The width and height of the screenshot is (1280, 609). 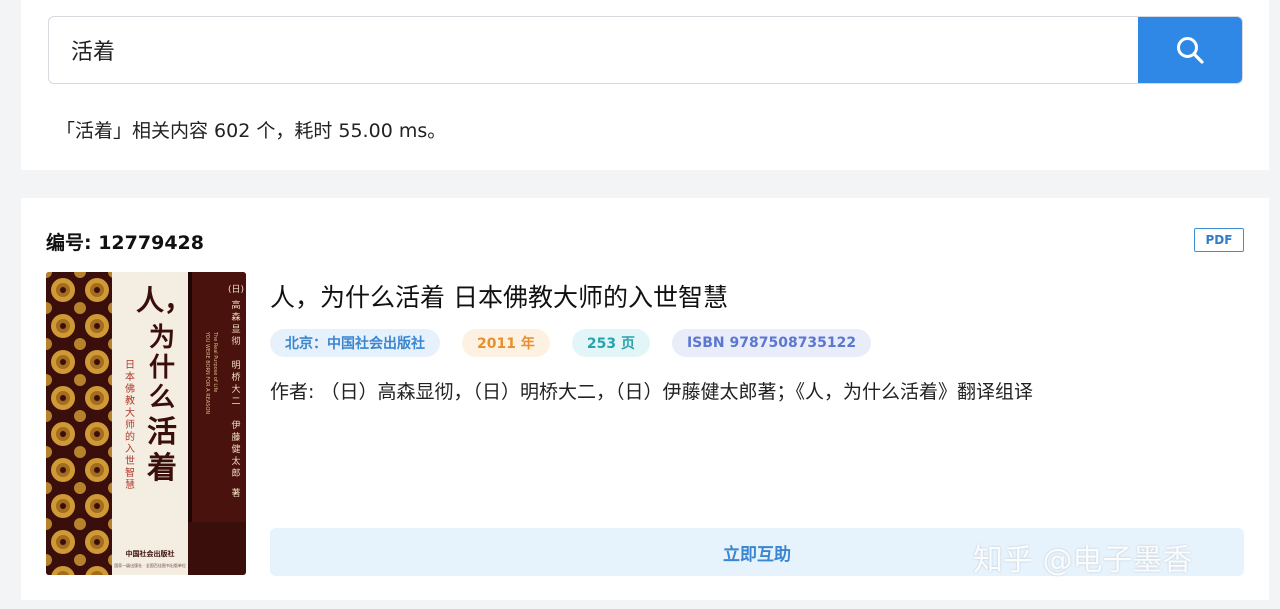 What do you see at coordinates (162, 398) in the screenshot?
I see `svg-text: 么` at bounding box center [162, 398].